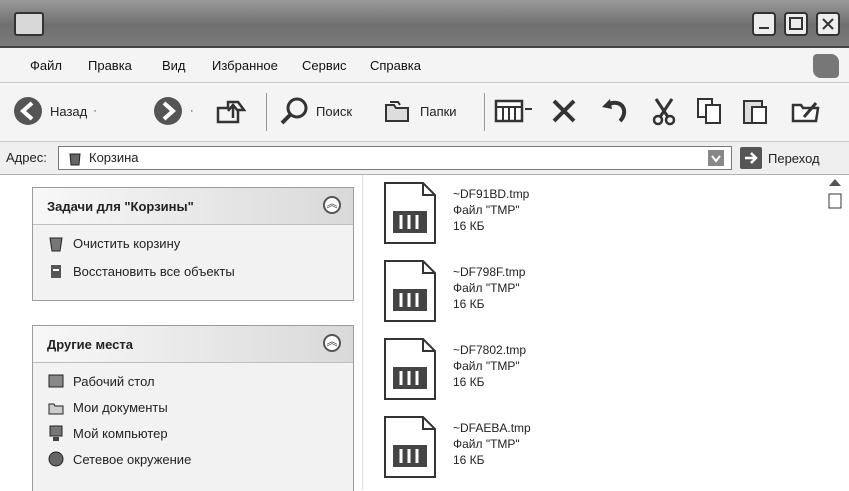 The width and height of the screenshot is (849, 491). What do you see at coordinates (193, 344) in the screenshot?
I see `other-places-header: Другие места ︽` at bounding box center [193, 344].